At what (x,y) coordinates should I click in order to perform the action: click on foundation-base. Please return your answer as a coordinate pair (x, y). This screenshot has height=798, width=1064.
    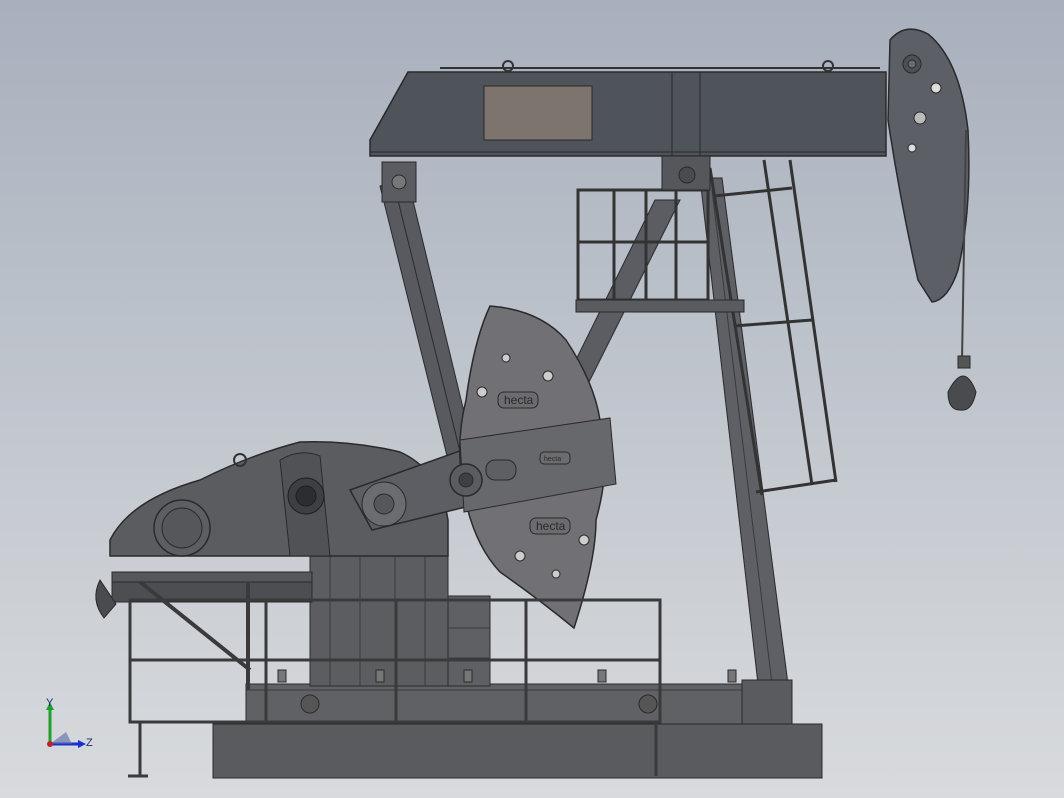
    Looking at the image, I should click on (517, 731).